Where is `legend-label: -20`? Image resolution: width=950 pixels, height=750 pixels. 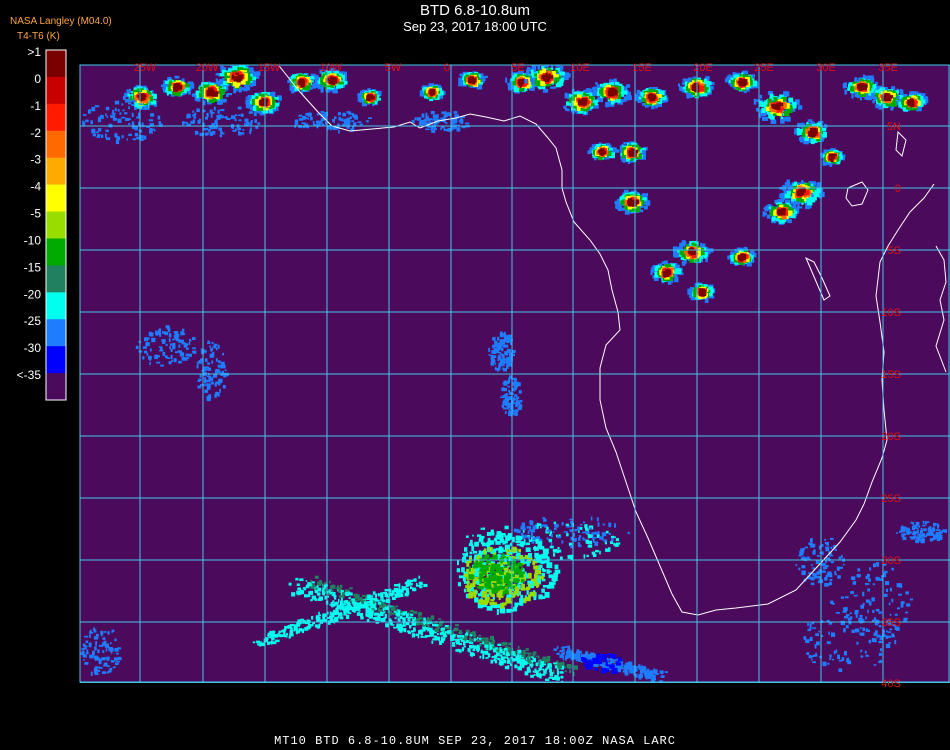
legend-label: -20 is located at coordinates (33, 294).